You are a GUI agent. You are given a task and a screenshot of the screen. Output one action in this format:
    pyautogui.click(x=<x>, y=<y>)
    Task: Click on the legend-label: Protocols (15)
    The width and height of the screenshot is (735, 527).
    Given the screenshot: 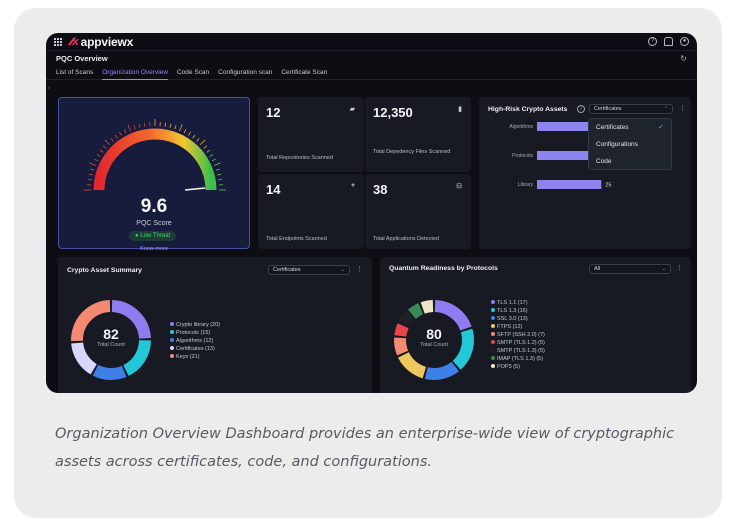 What is the action you would take?
    pyautogui.click(x=193, y=333)
    